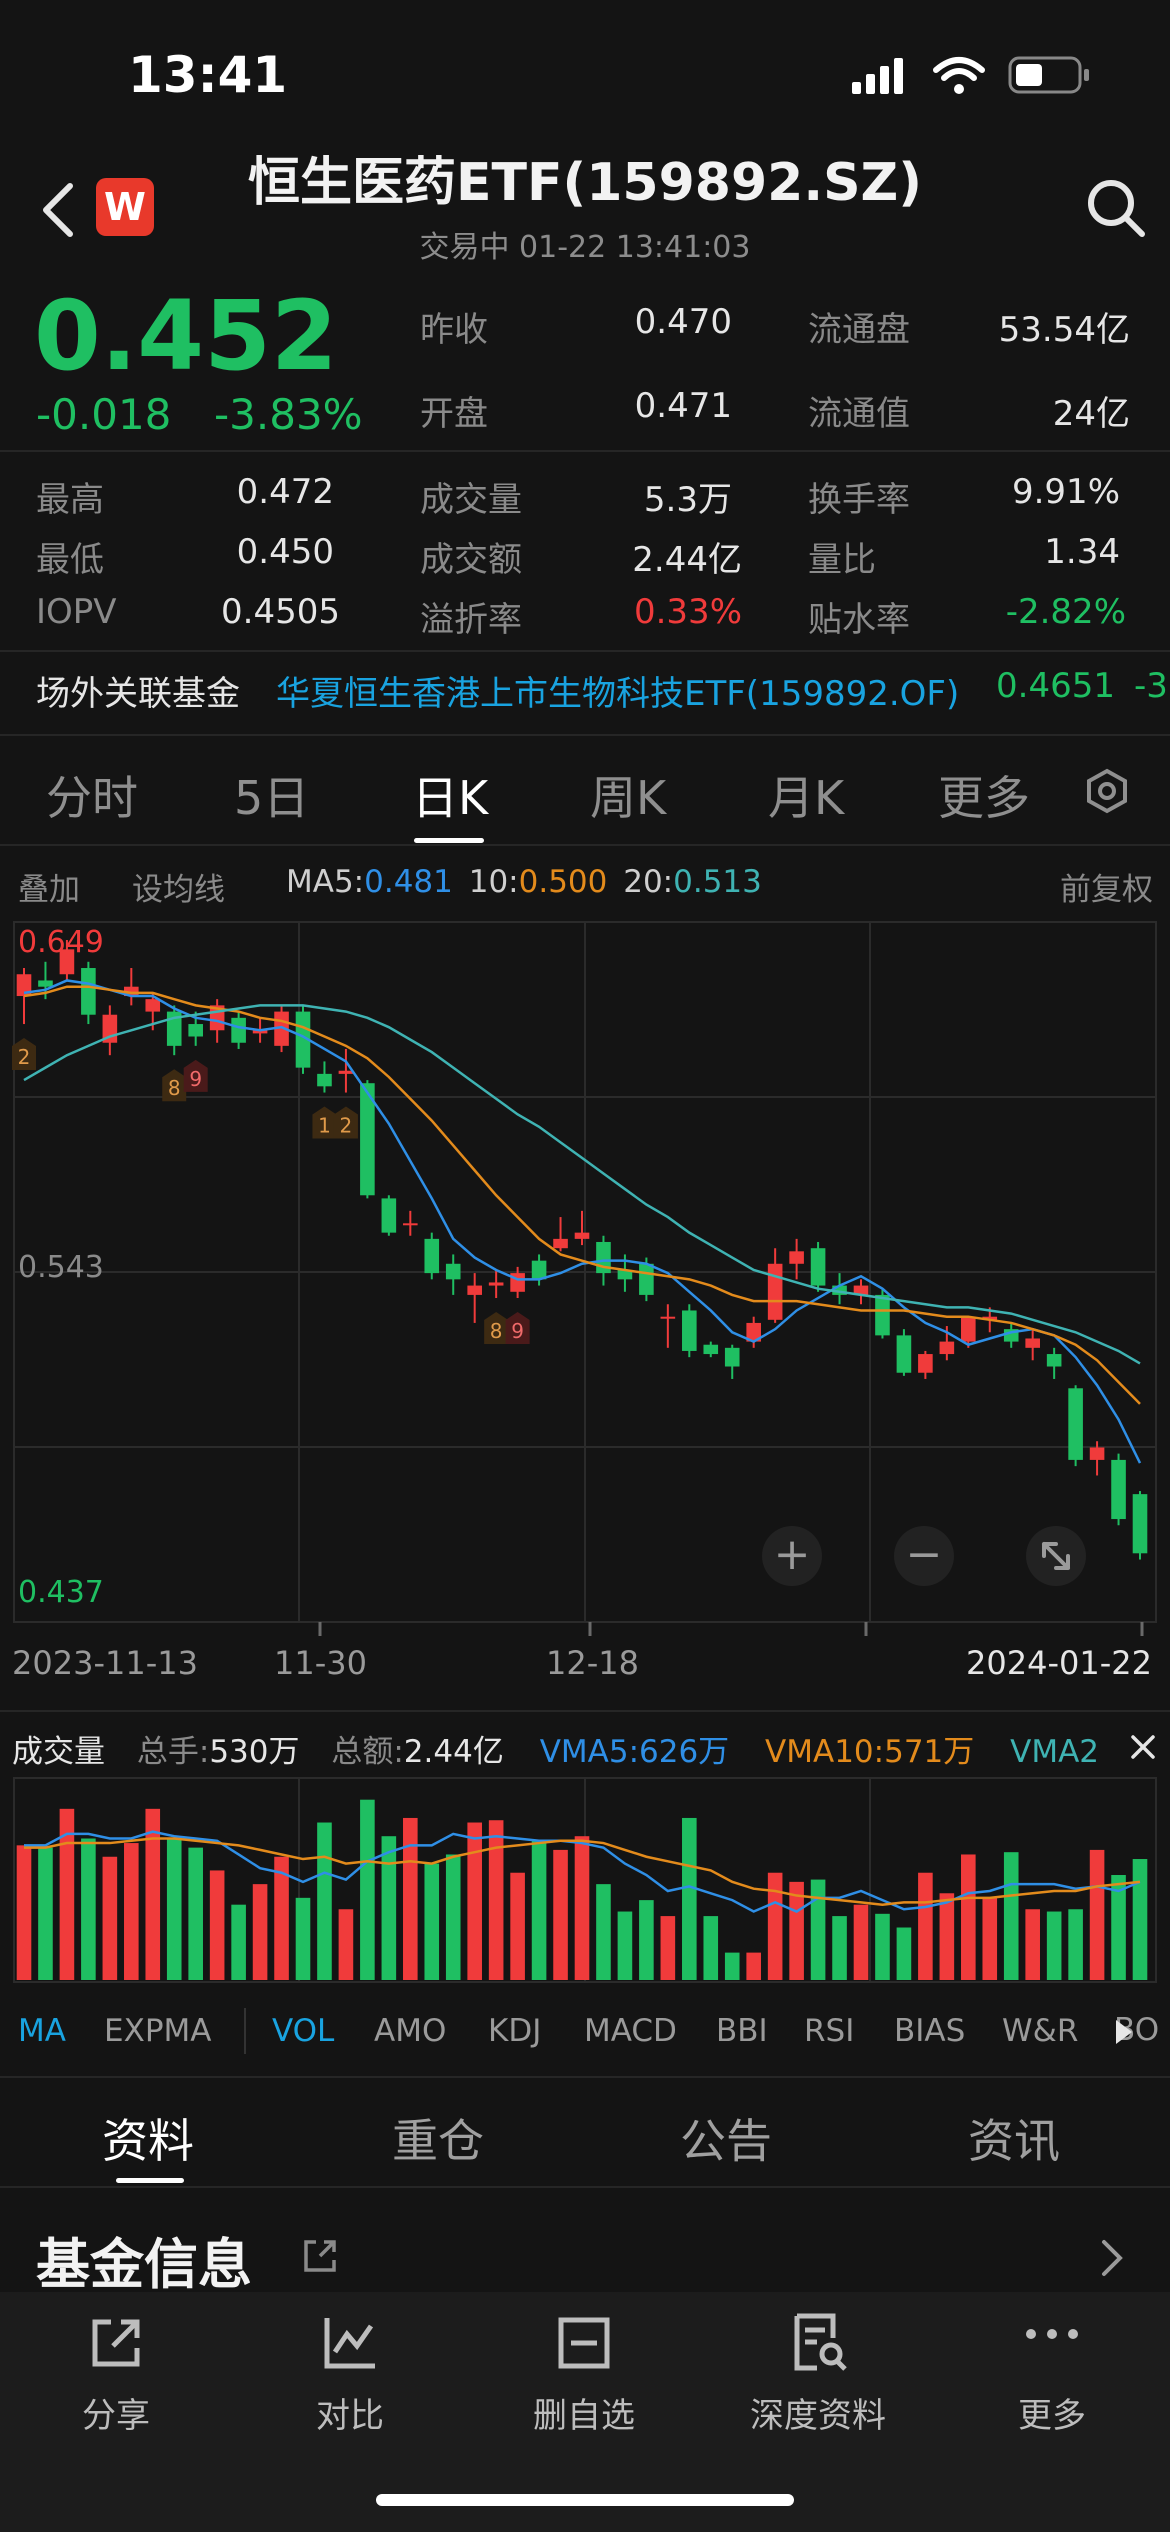  I want to click on set-ma-button: 设均线, so click(178, 886).